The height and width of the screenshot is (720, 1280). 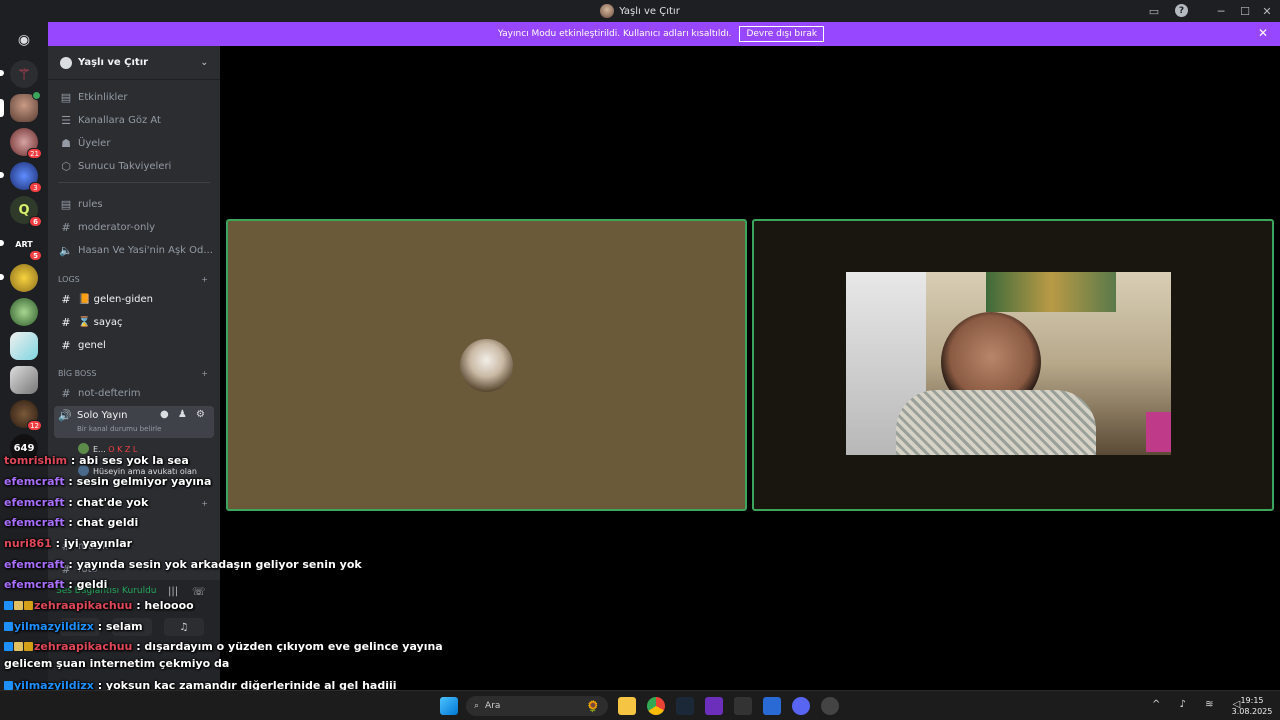 What do you see at coordinates (35, 187) in the screenshot?
I see `mention-badge: 3` at bounding box center [35, 187].